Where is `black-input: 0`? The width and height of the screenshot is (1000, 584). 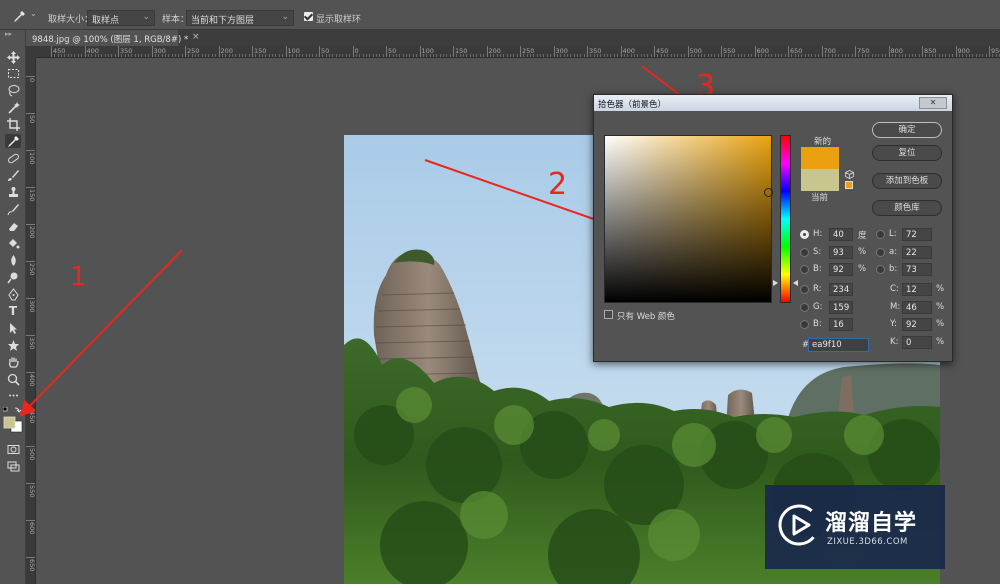 black-input: 0 is located at coordinates (917, 342).